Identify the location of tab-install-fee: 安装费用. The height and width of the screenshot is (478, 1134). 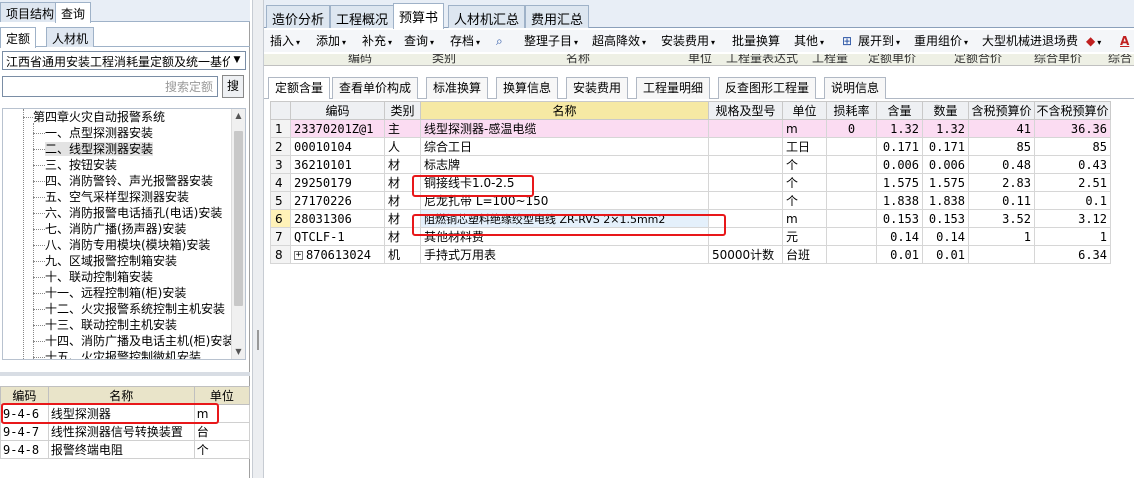
(597, 88).